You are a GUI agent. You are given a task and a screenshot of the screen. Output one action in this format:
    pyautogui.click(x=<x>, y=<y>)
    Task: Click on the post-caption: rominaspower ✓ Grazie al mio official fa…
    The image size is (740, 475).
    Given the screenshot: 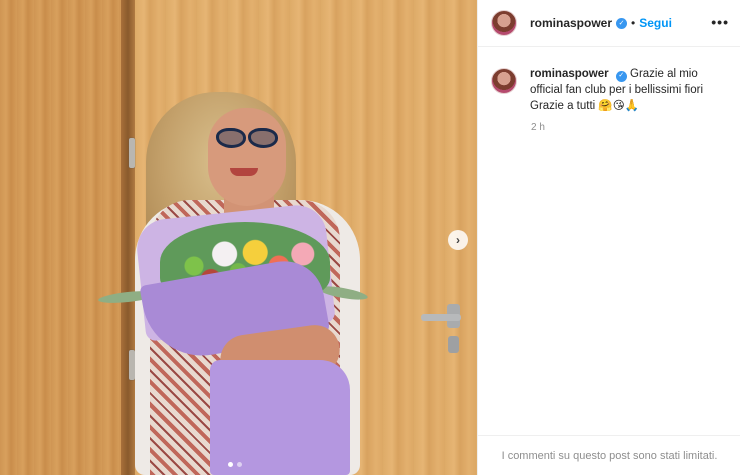 What is the action you would take?
    pyautogui.click(x=611, y=90)
    